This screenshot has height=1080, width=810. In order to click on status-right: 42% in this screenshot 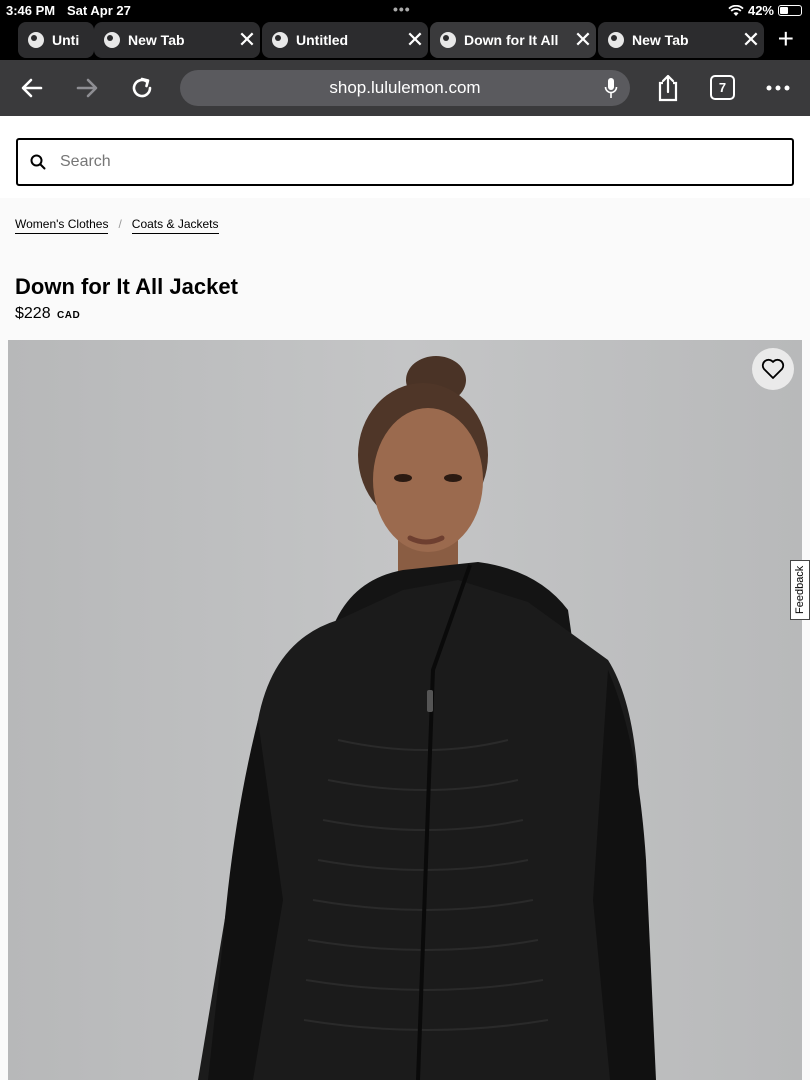, I will do `click(765, 10)`.